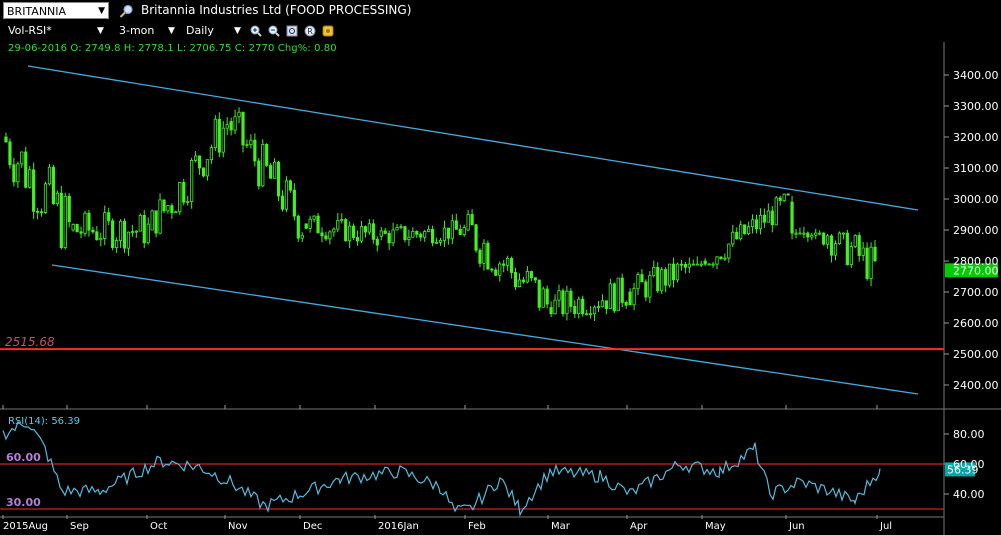  Describe the element at coordinates (976, 106) in the screenshot. I see `y-tick-label: 3300.00` at that location.